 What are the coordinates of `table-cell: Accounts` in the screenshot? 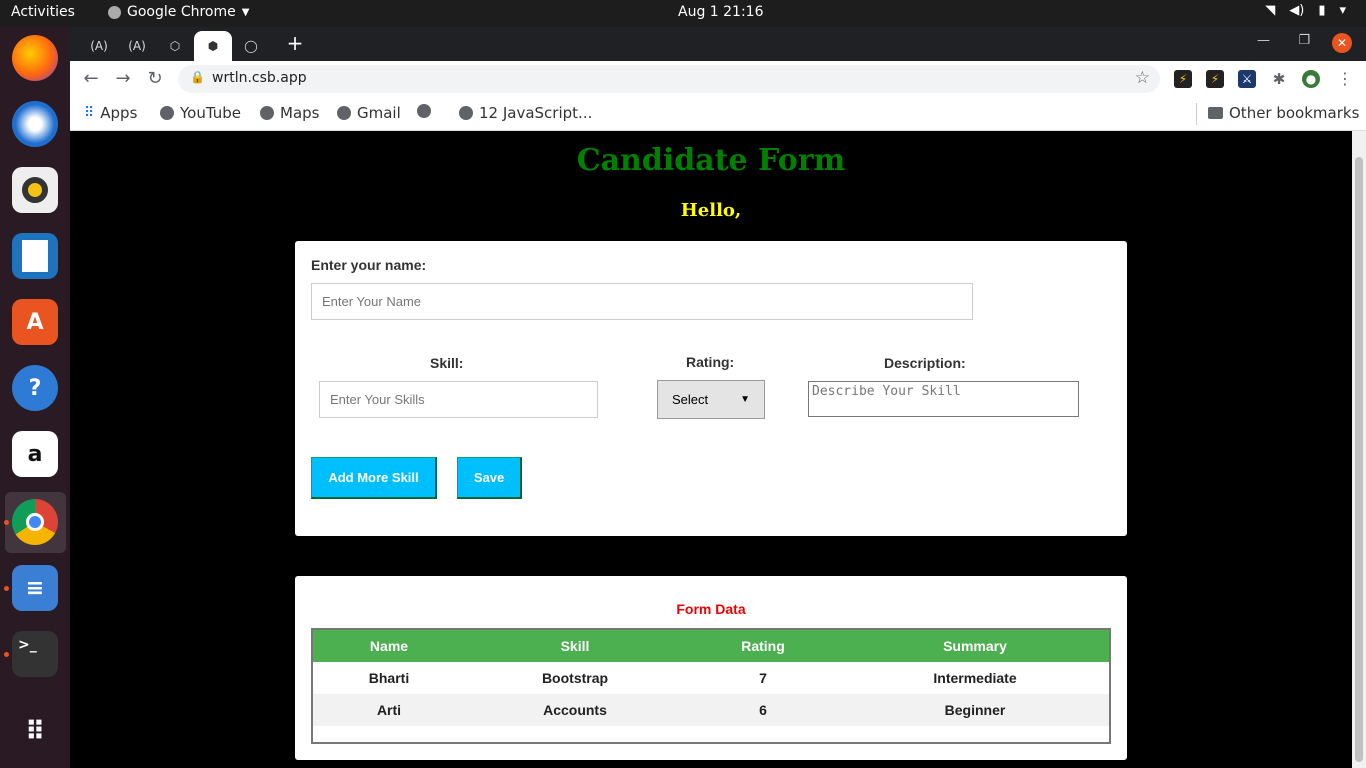 It's located at (575, 710).